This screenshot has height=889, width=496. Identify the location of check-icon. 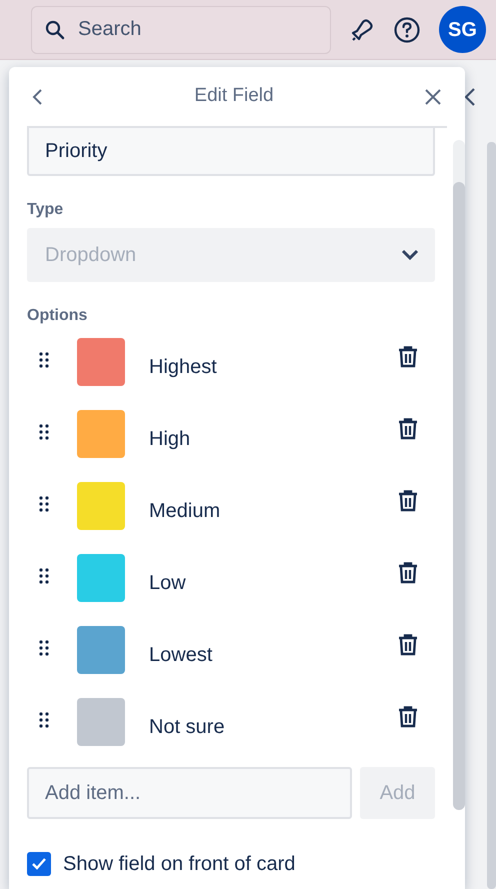
(39, 864).